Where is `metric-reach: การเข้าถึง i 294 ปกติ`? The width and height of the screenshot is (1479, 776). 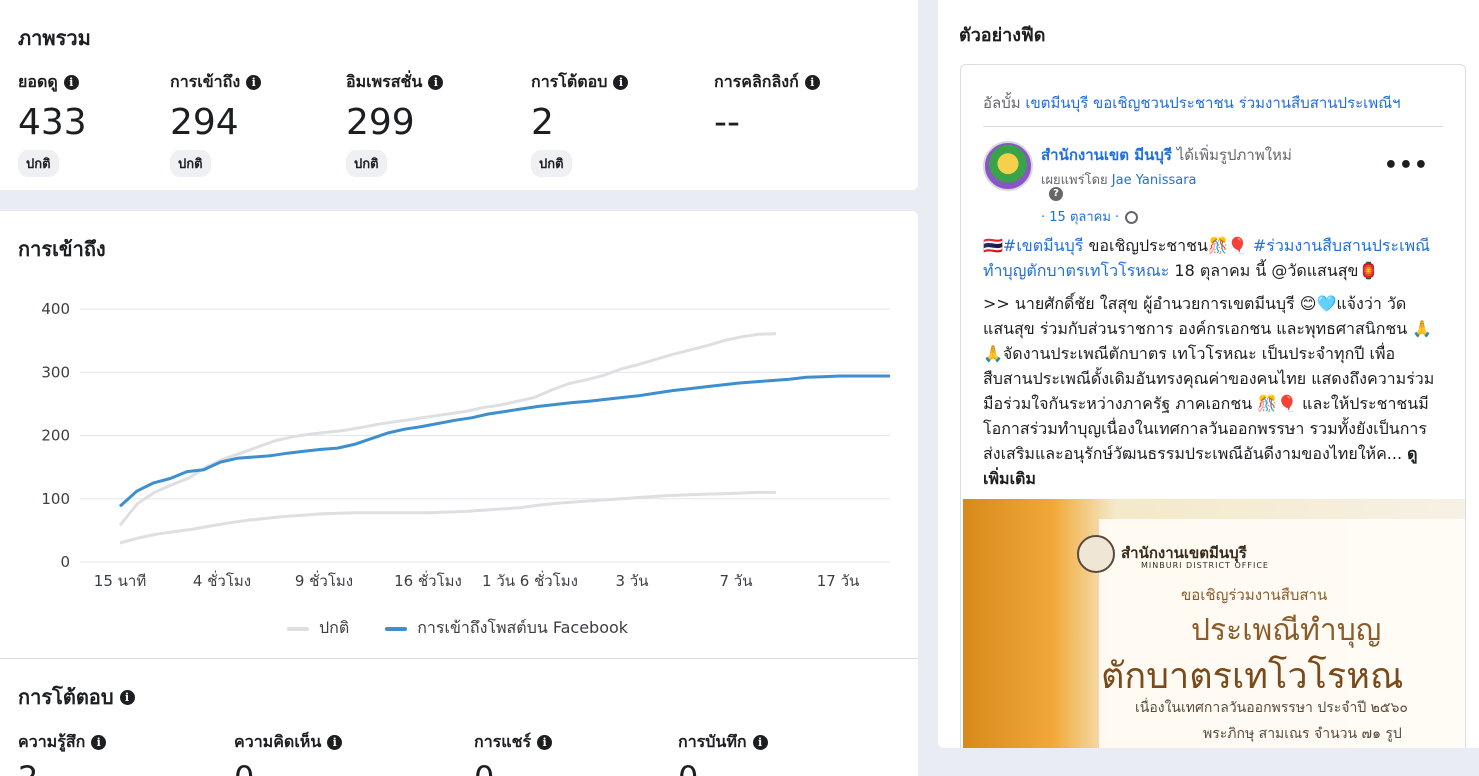 metric-reach: การเข้าถึง i 294 ปกติ is located at coordinates (216, 123).